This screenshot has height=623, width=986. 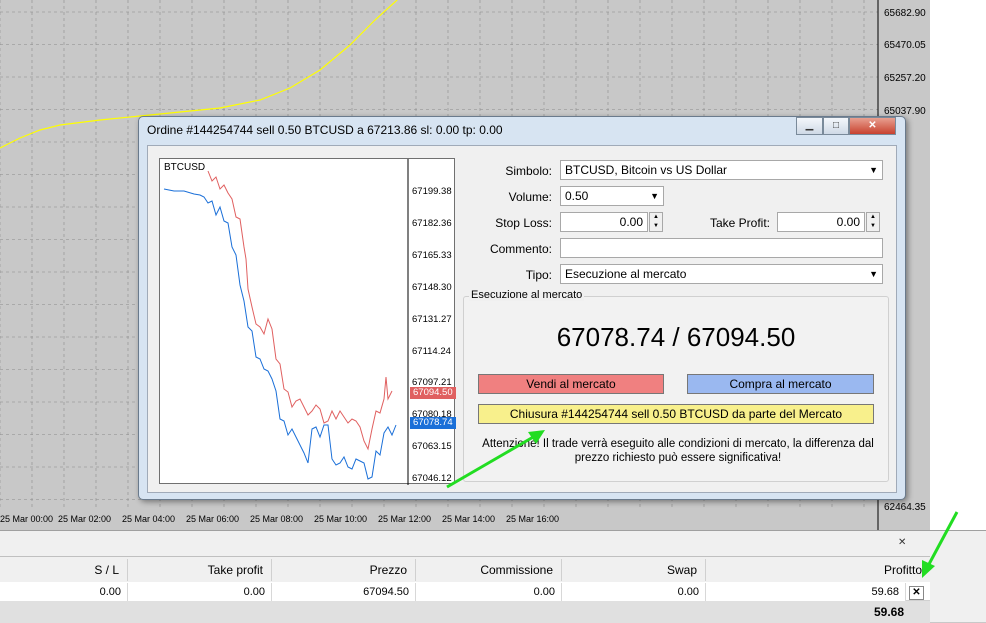 I want to click on ask-line, so click(x=300, y=310).